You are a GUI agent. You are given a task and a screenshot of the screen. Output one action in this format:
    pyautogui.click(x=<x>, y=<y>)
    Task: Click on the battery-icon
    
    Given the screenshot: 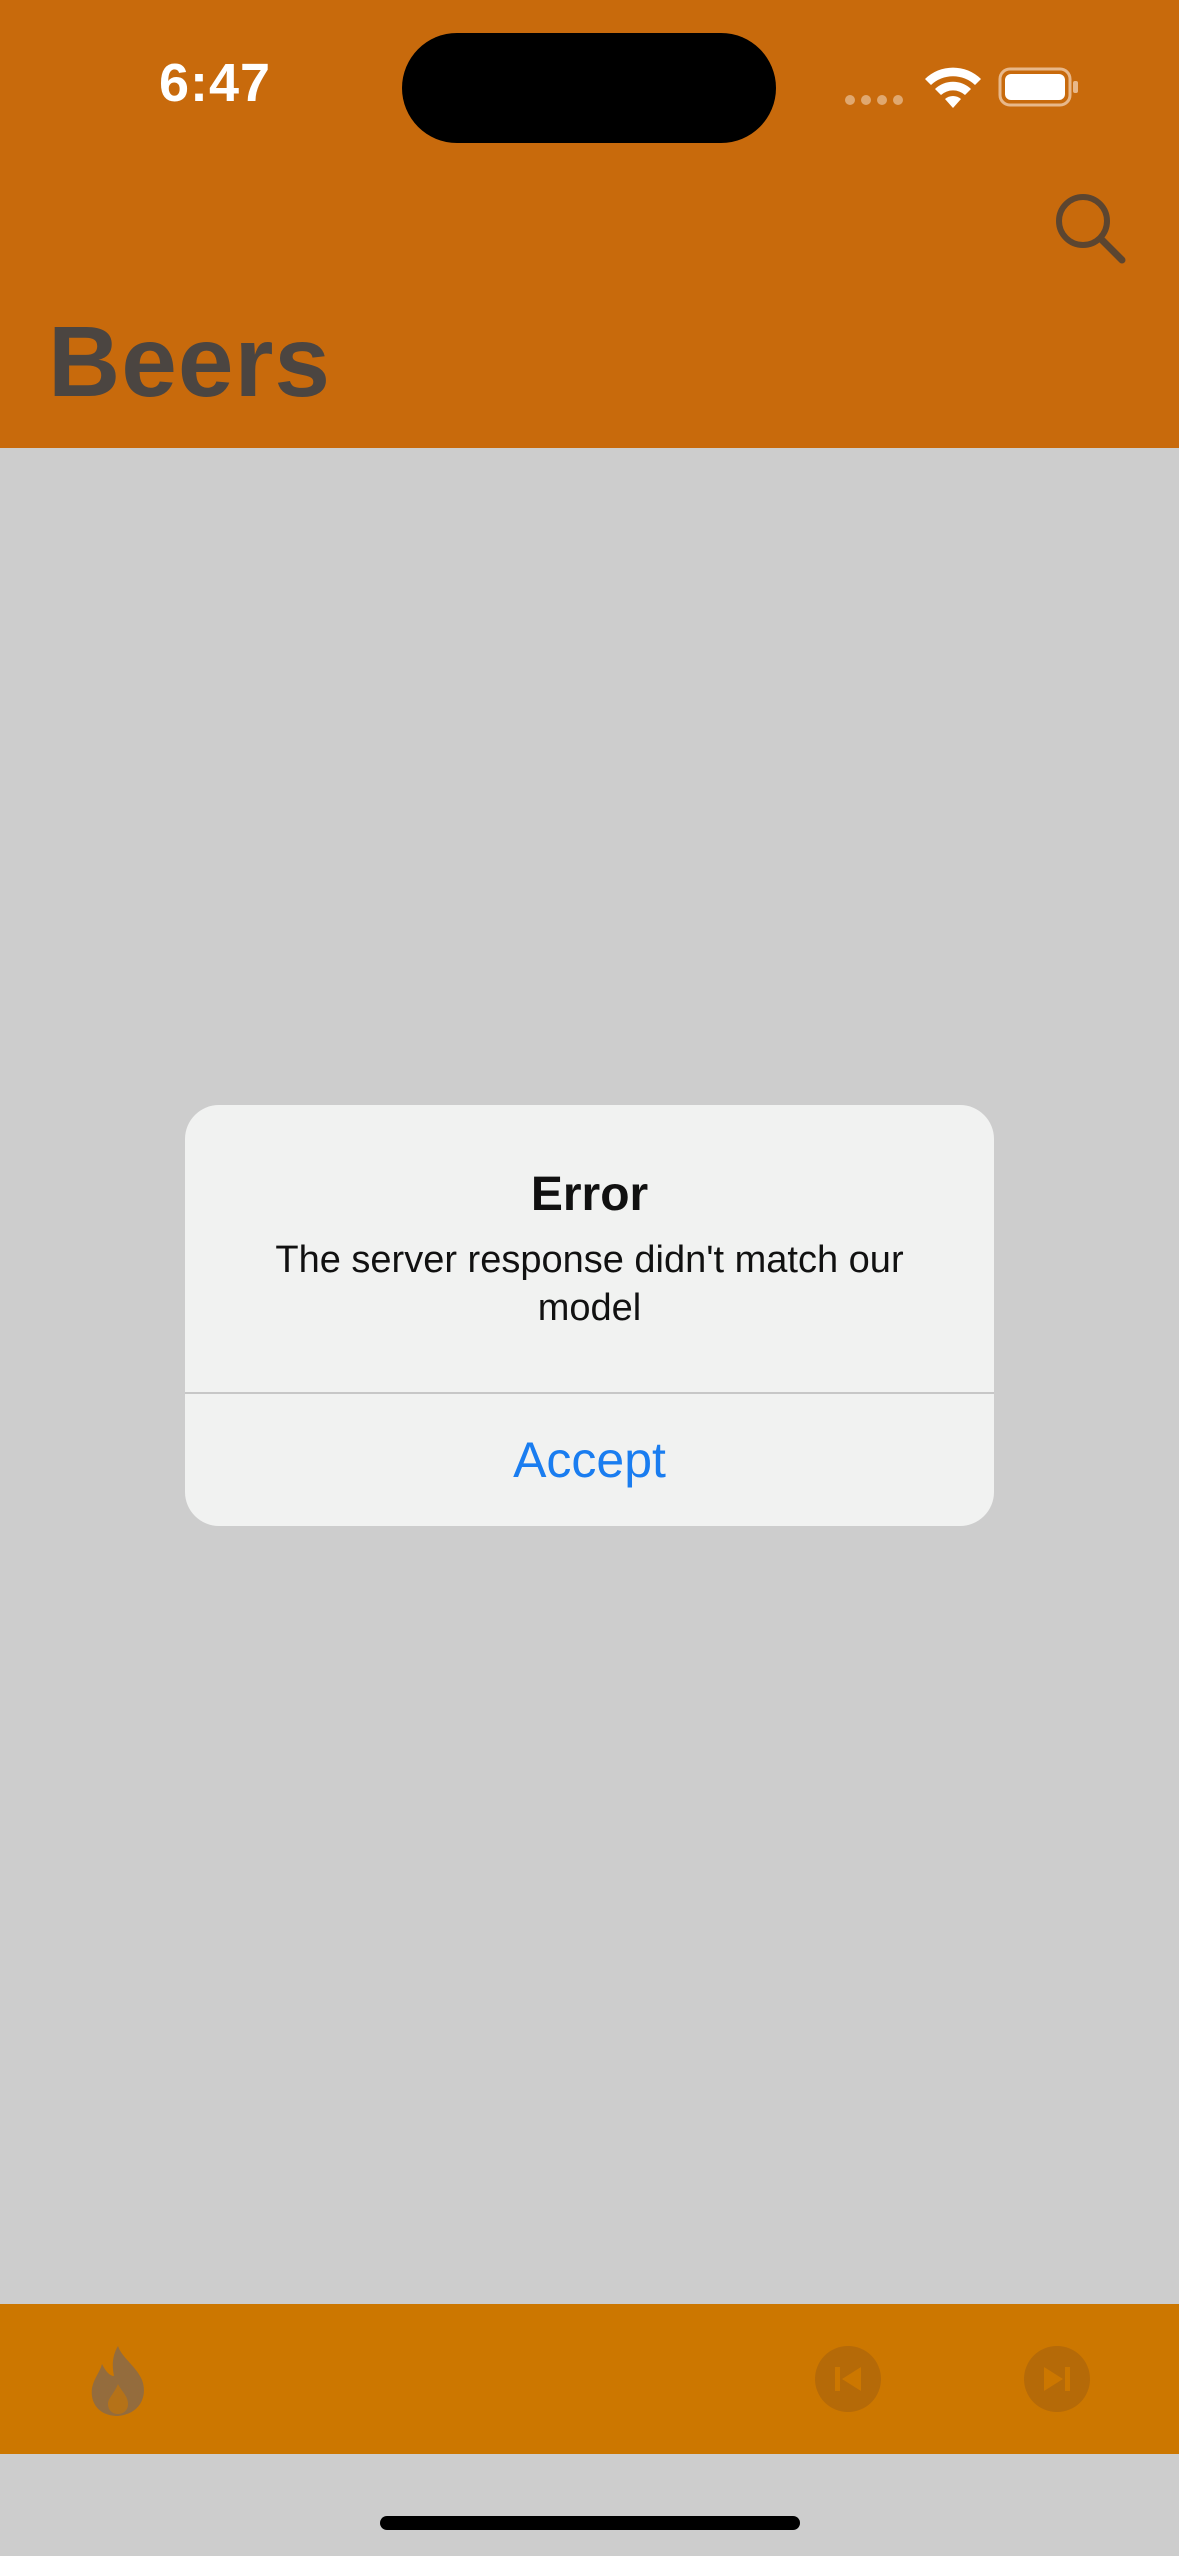 What is the action you would take?
    pyautogui.click(x=1038, y=87)
    